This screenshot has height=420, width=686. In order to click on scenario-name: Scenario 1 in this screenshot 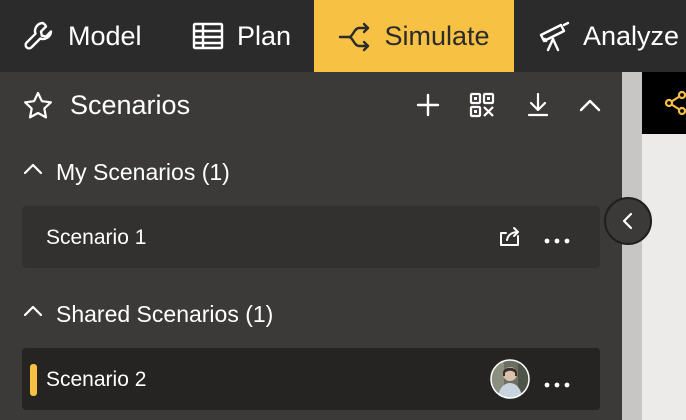, I will do `click(96, 237)`.